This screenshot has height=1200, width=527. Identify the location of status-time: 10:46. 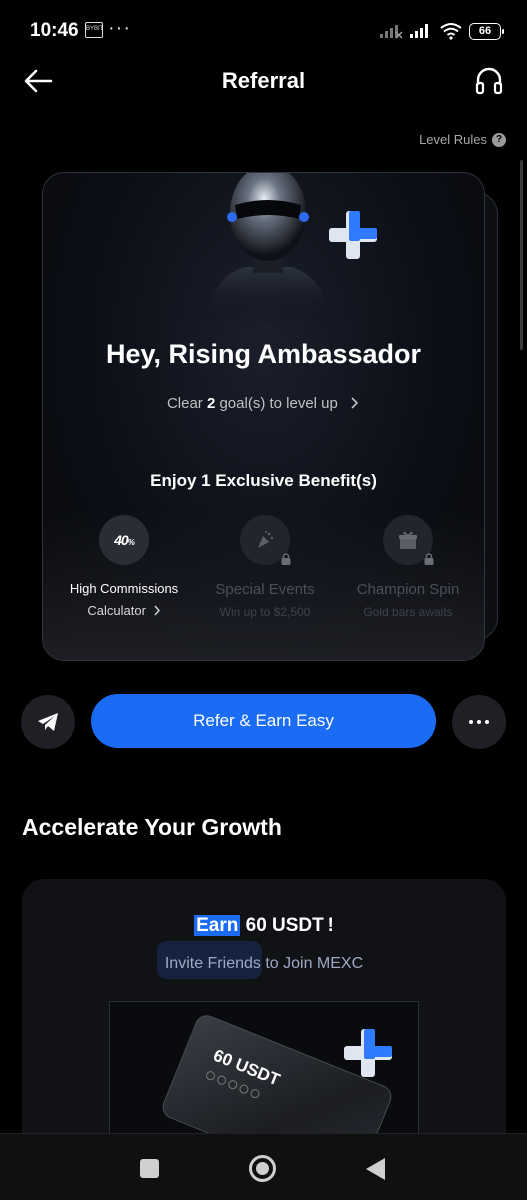
(54, 30).